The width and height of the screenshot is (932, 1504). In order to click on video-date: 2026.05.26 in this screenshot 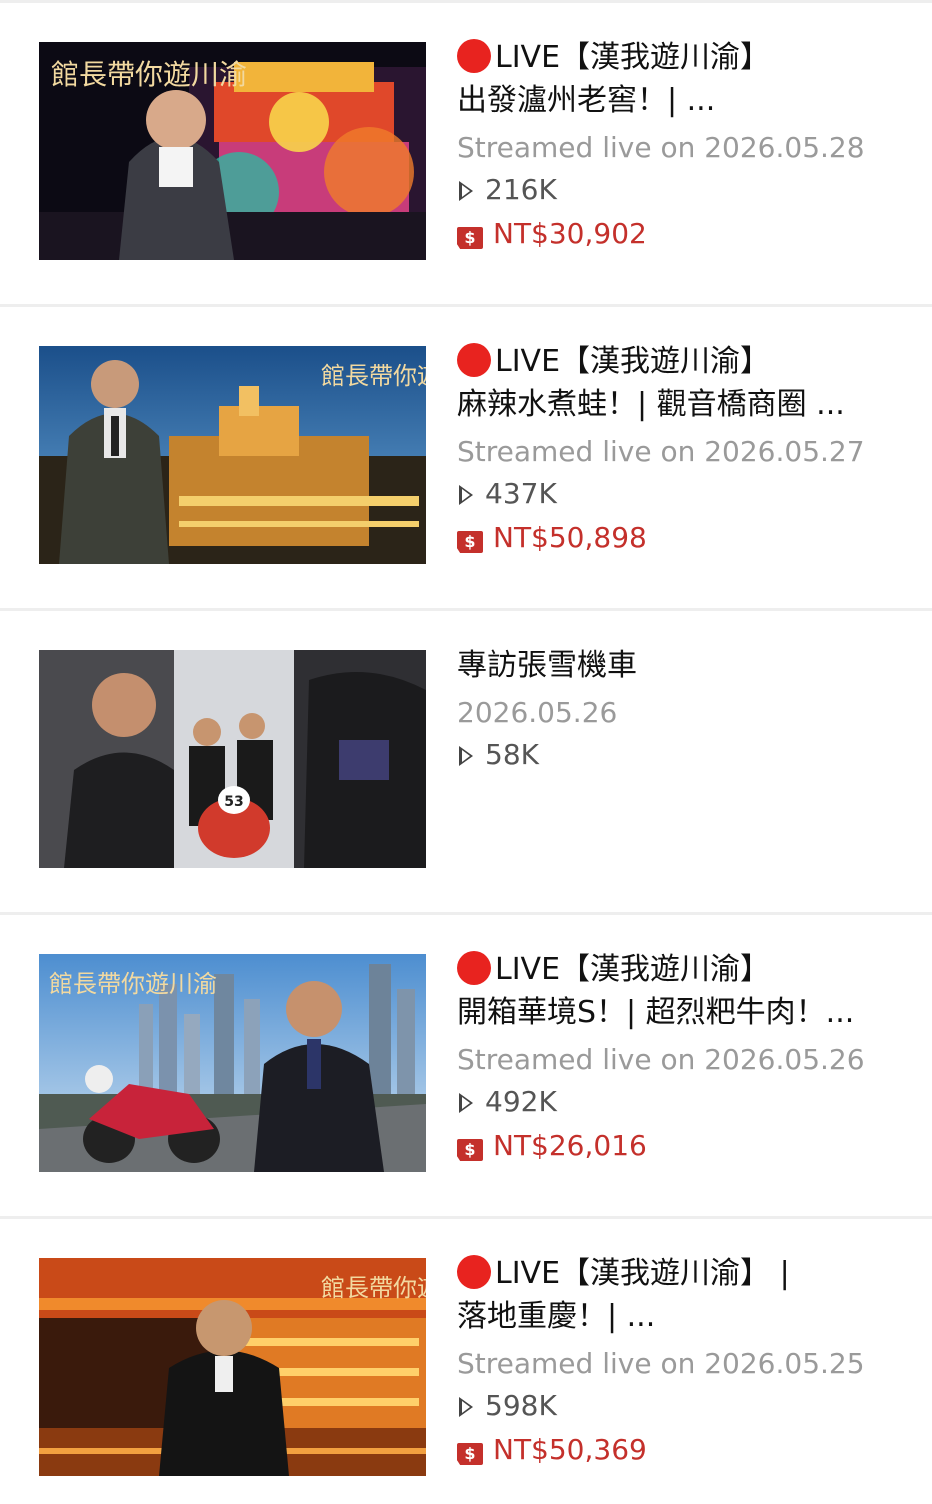, I will do `click(537, 712)`.